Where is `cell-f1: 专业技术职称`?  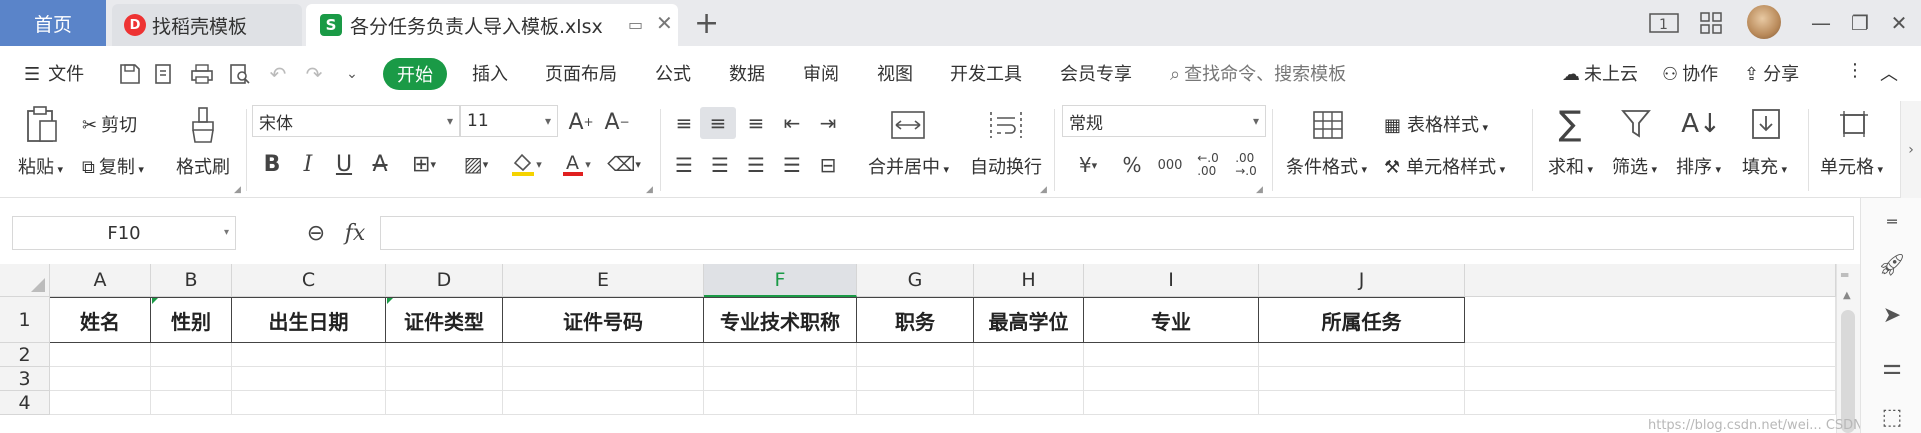
cell-f1: 专业技术职称 is located at coordinates (780, 320).